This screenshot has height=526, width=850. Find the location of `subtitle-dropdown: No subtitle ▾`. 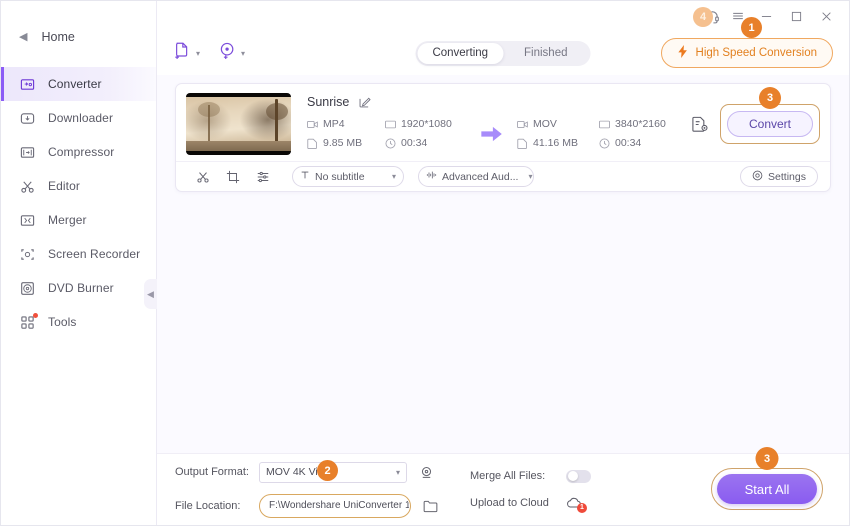

subtitle-dropdown: No subtitle ▾ is located at coordinates (348, 176).